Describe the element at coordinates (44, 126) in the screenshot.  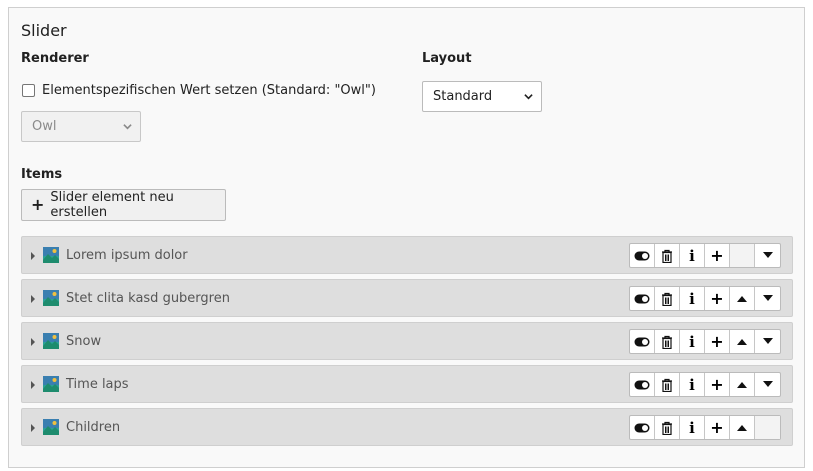
I see `renderer-select-value: Owl` at that location.